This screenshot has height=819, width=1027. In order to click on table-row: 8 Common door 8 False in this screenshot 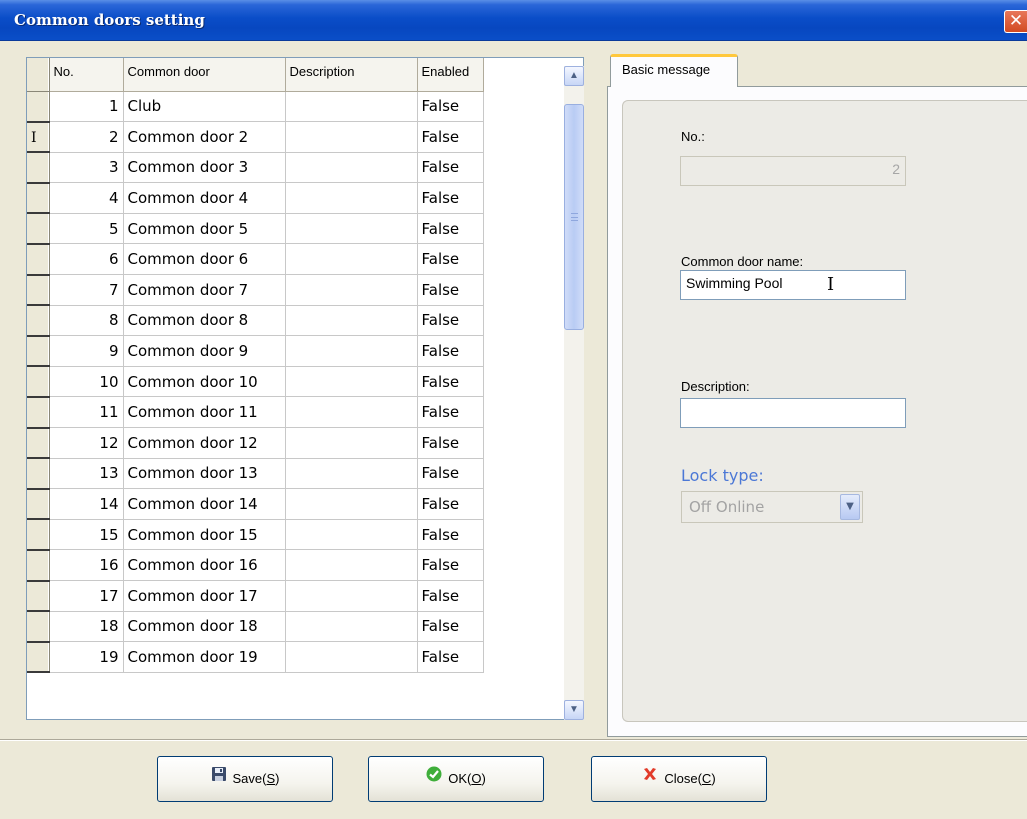, I will do `click(255, 320)`.